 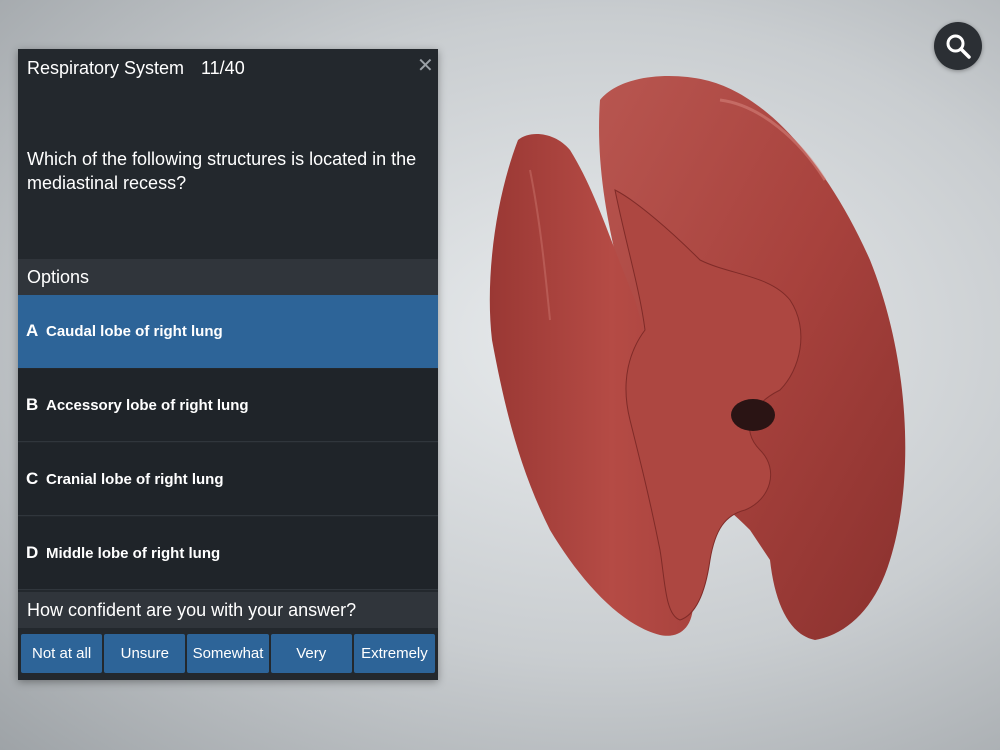 What do you see at coordinates (223, 68) in the screenshot?
I see `question-counter: 11/40` at bounding box center [223, 68].